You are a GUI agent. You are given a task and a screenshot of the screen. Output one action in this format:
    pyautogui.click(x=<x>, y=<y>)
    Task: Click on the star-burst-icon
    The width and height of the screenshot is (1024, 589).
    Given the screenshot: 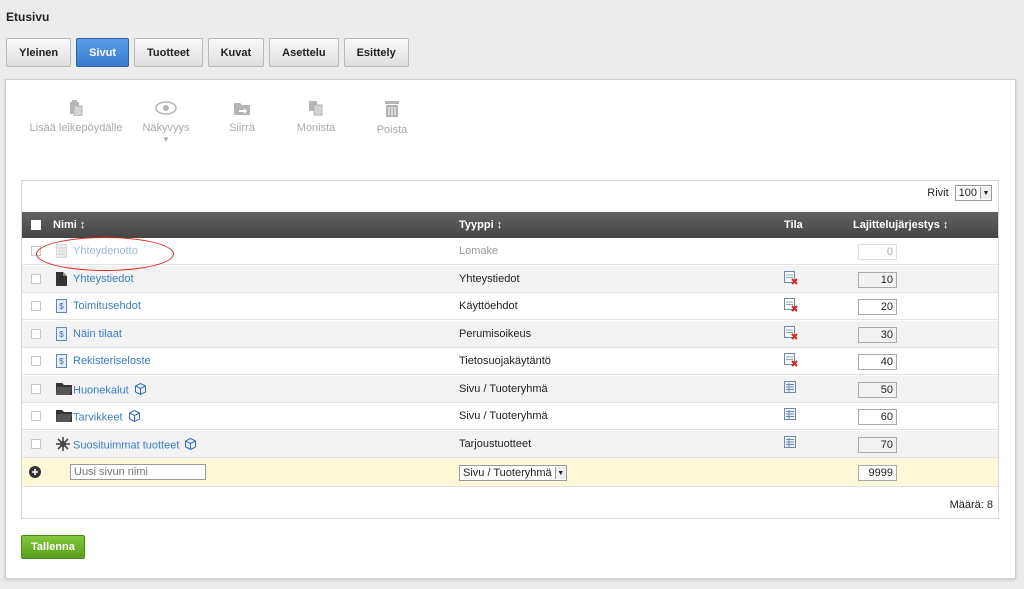 What is the action you would take?
    pyautogui.click(x=63, y=445)
    